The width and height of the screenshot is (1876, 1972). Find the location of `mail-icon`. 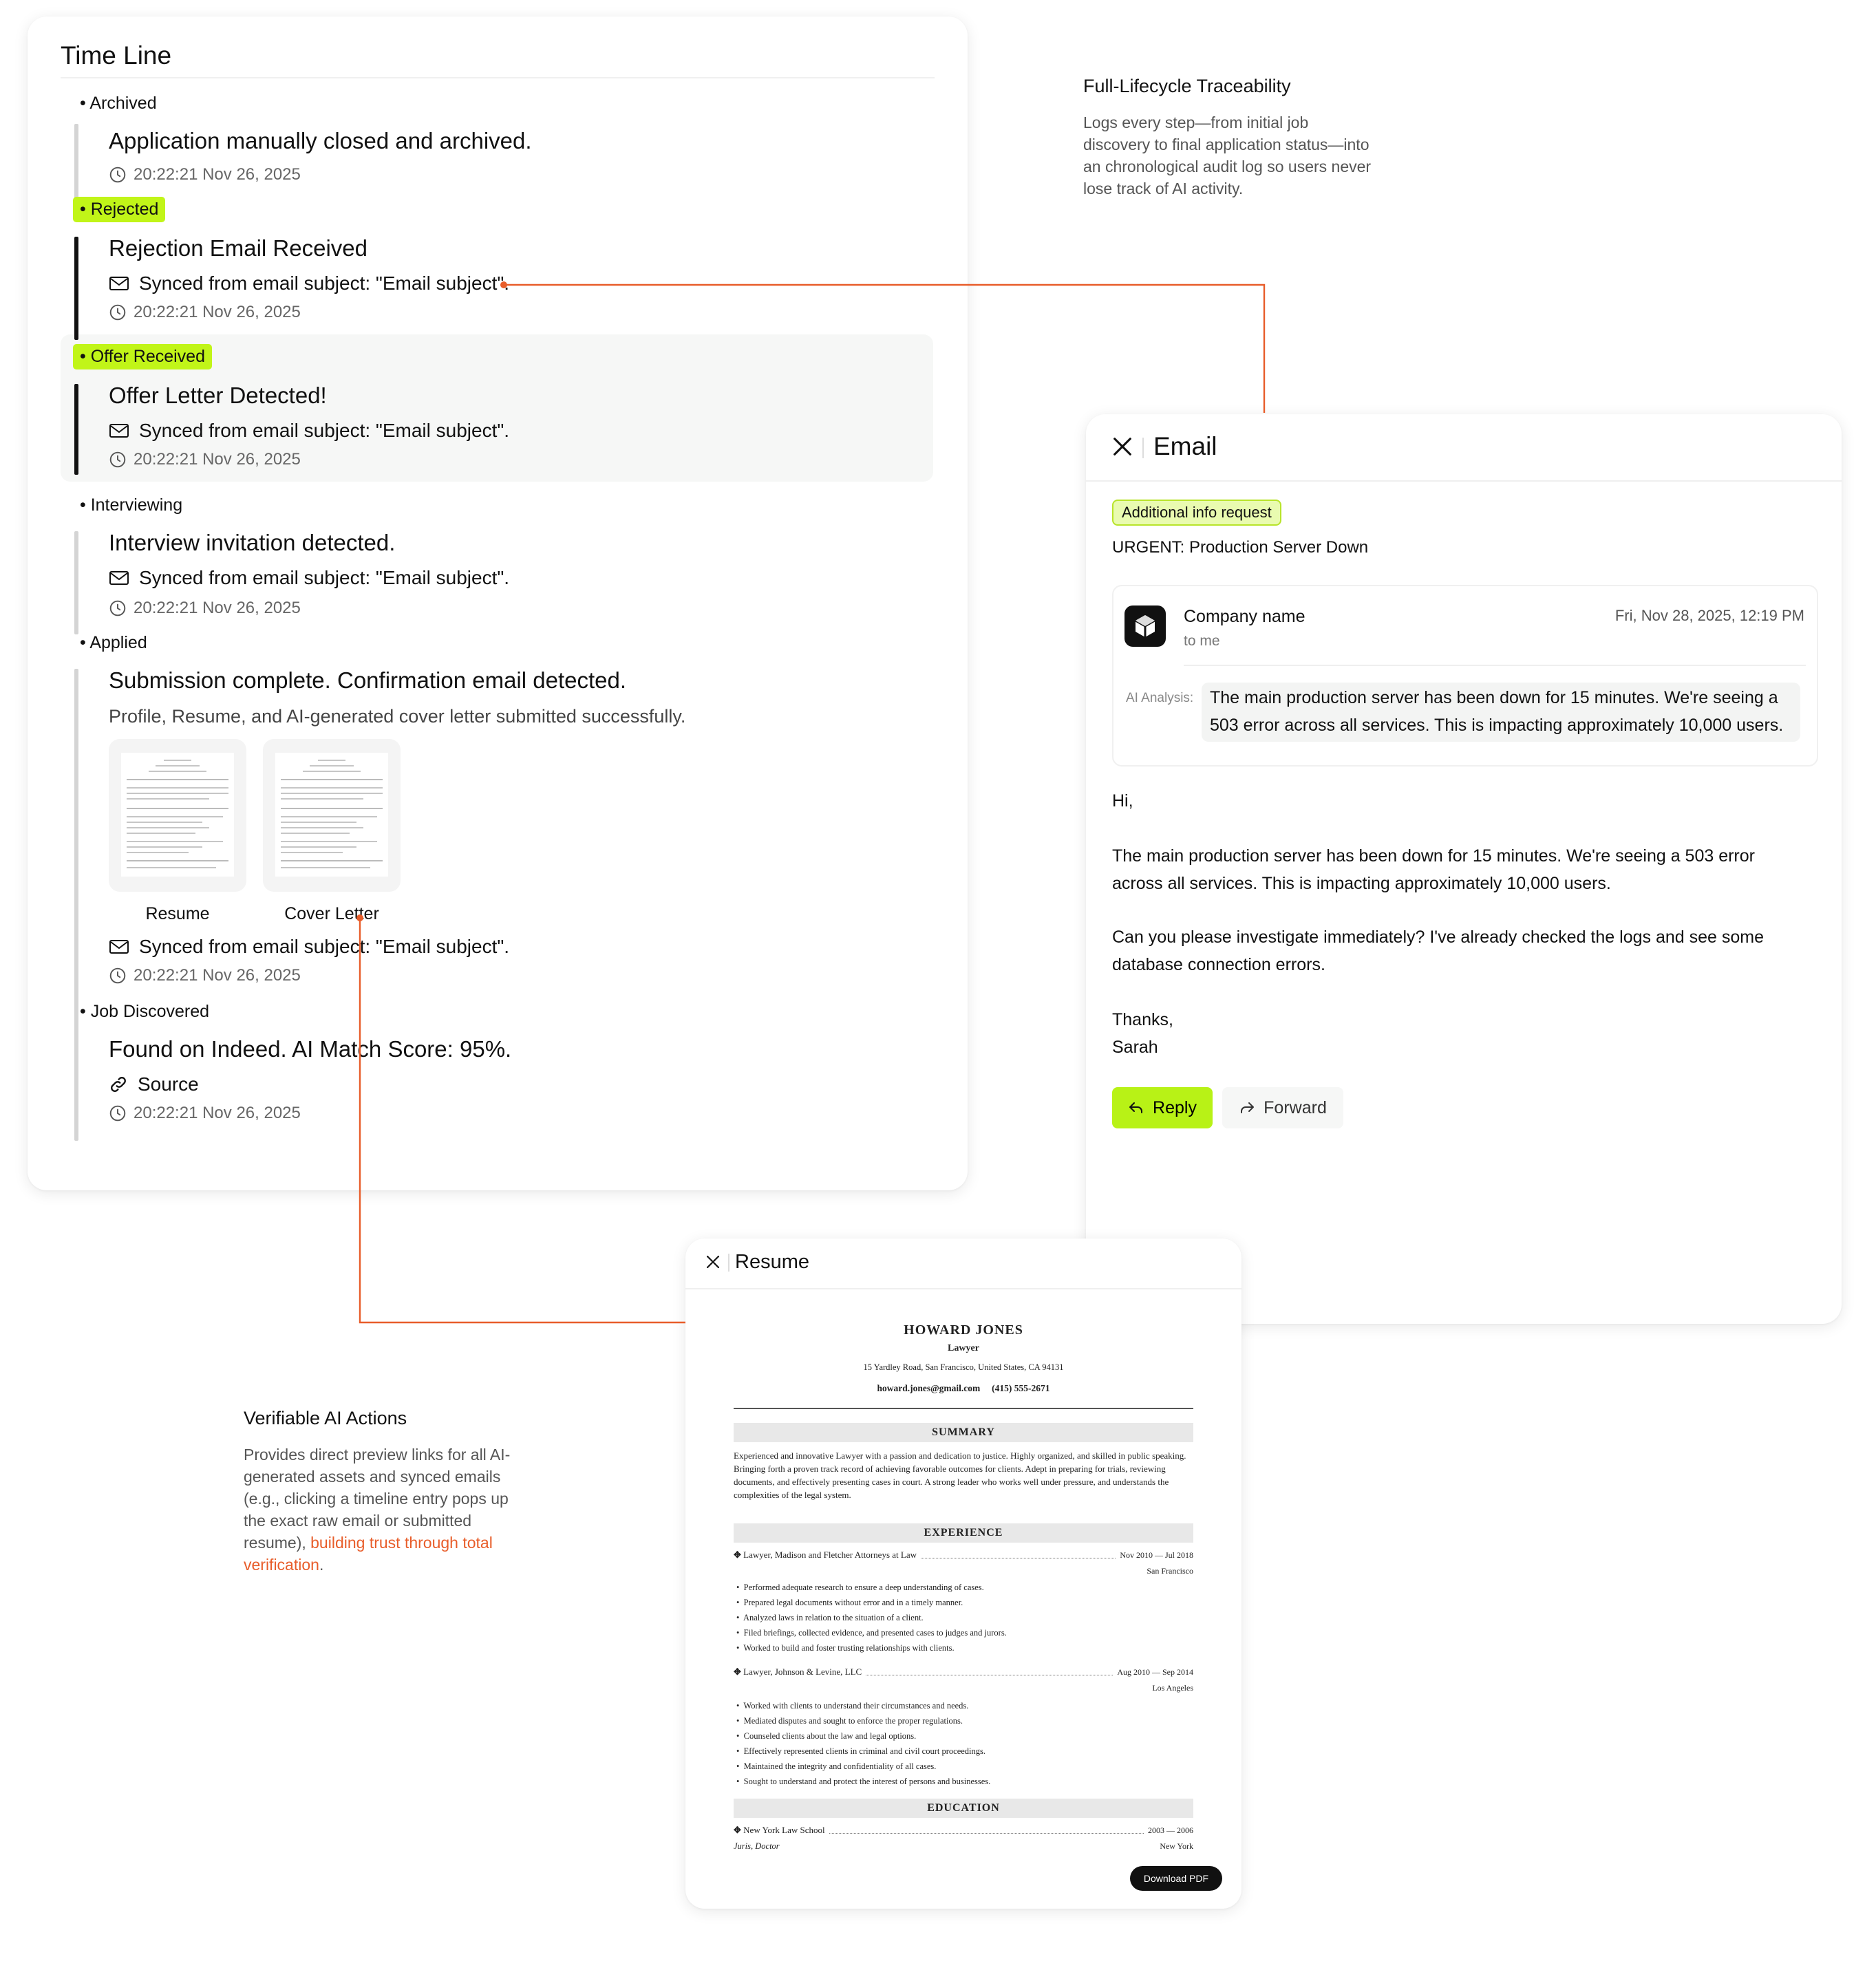

mail-icon is located at coordinates (119, 947).